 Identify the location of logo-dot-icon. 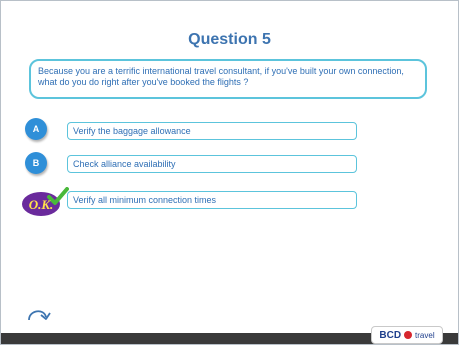
(408, 335).